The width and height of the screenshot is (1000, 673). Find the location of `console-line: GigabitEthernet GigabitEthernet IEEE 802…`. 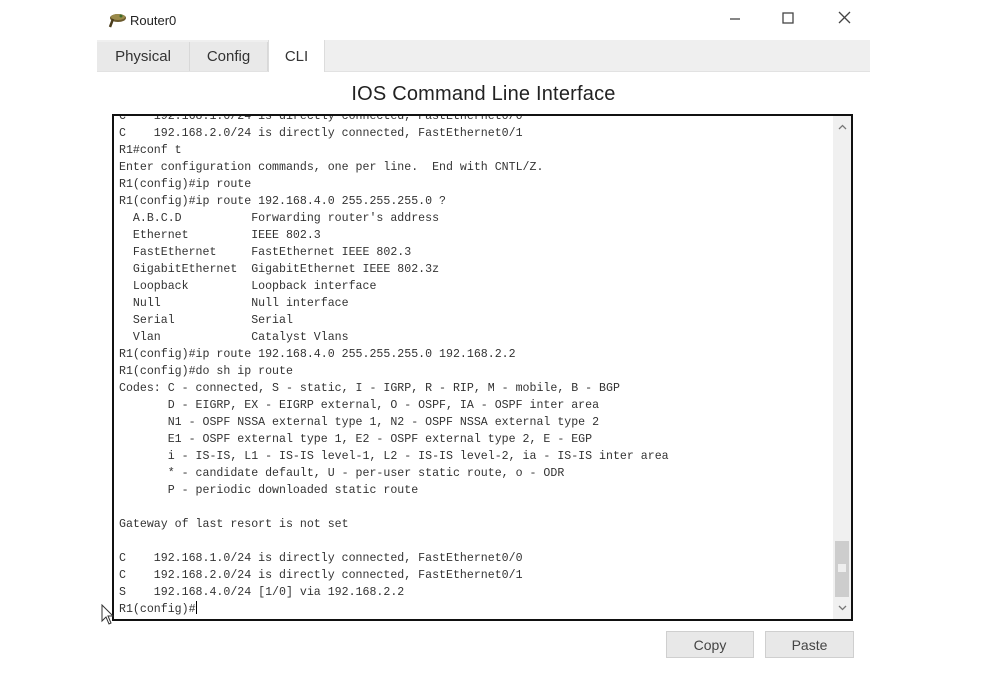

console-line: GigabitEthernet GigabitEthernet IEEE 802… is located at coordinates (286, 269).